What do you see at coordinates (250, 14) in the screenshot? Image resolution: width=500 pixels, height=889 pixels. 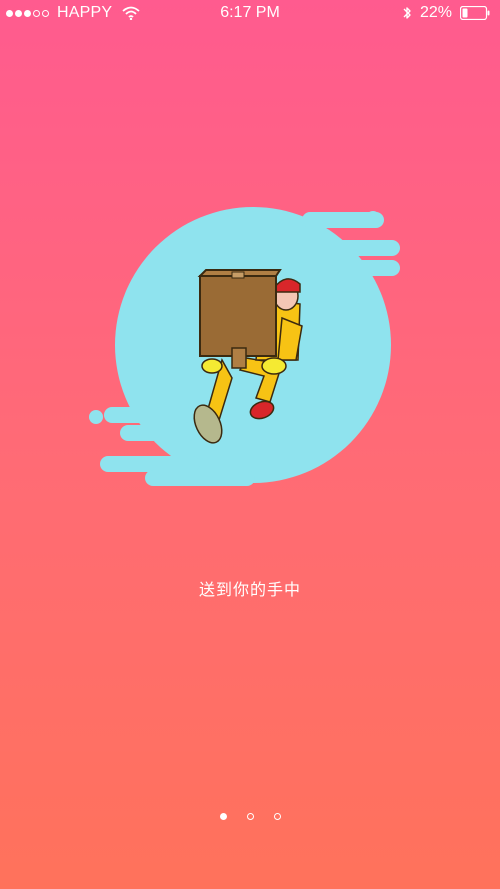 I see `status-bar: HAPPY 6:17 PM 22%` at bounding box center [250, 14].